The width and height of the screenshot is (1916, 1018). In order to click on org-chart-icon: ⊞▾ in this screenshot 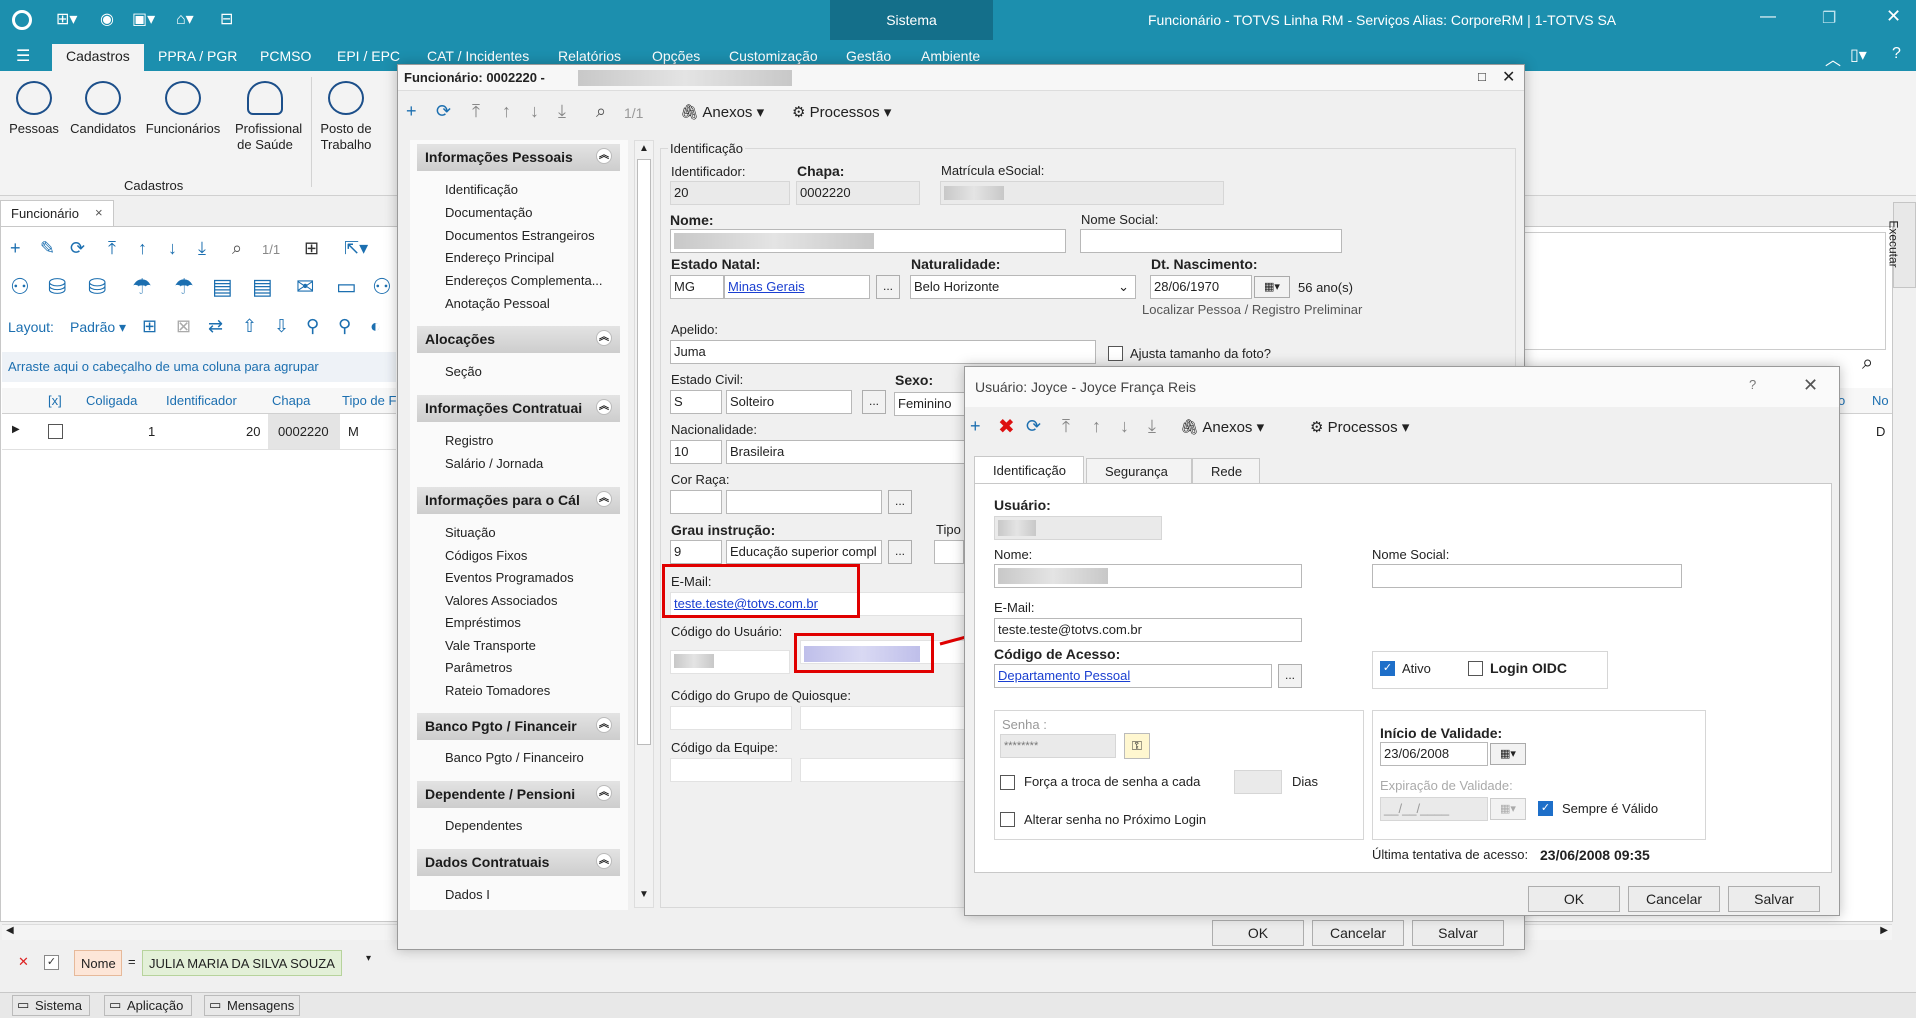, I will do `click(66, 19)`.